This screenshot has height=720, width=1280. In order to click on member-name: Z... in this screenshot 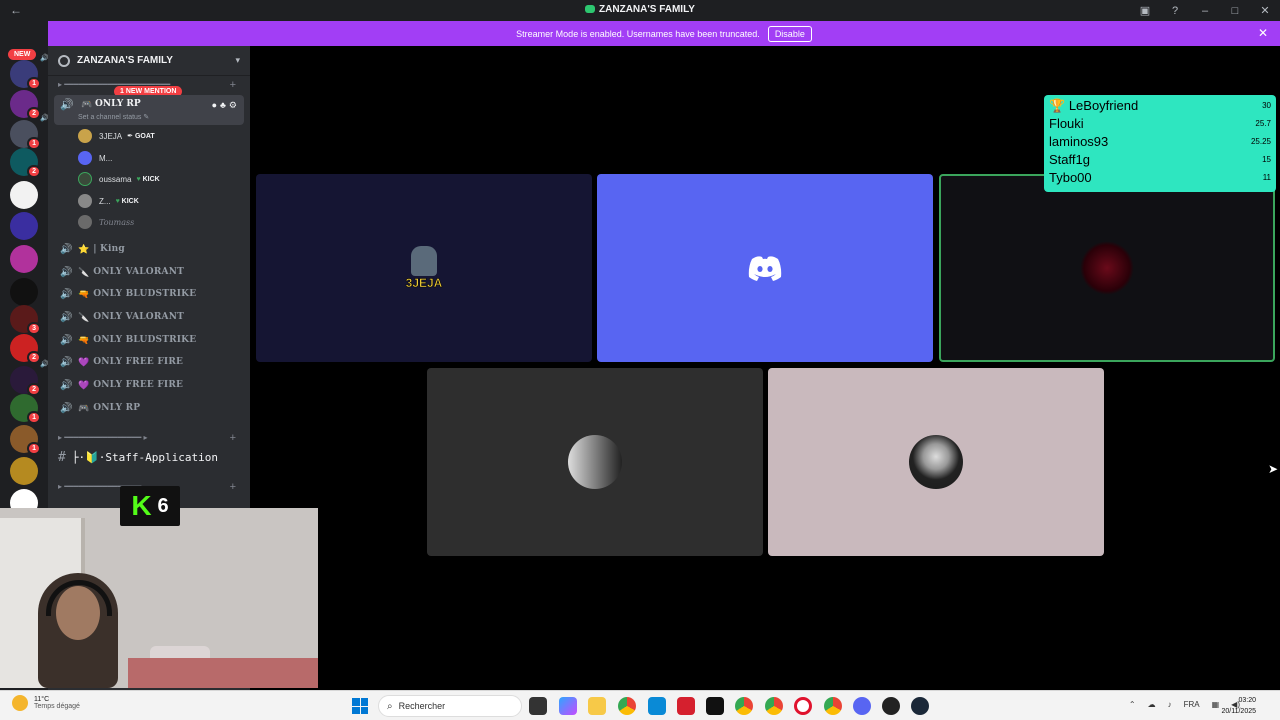, I will do `click(105, 201)`.